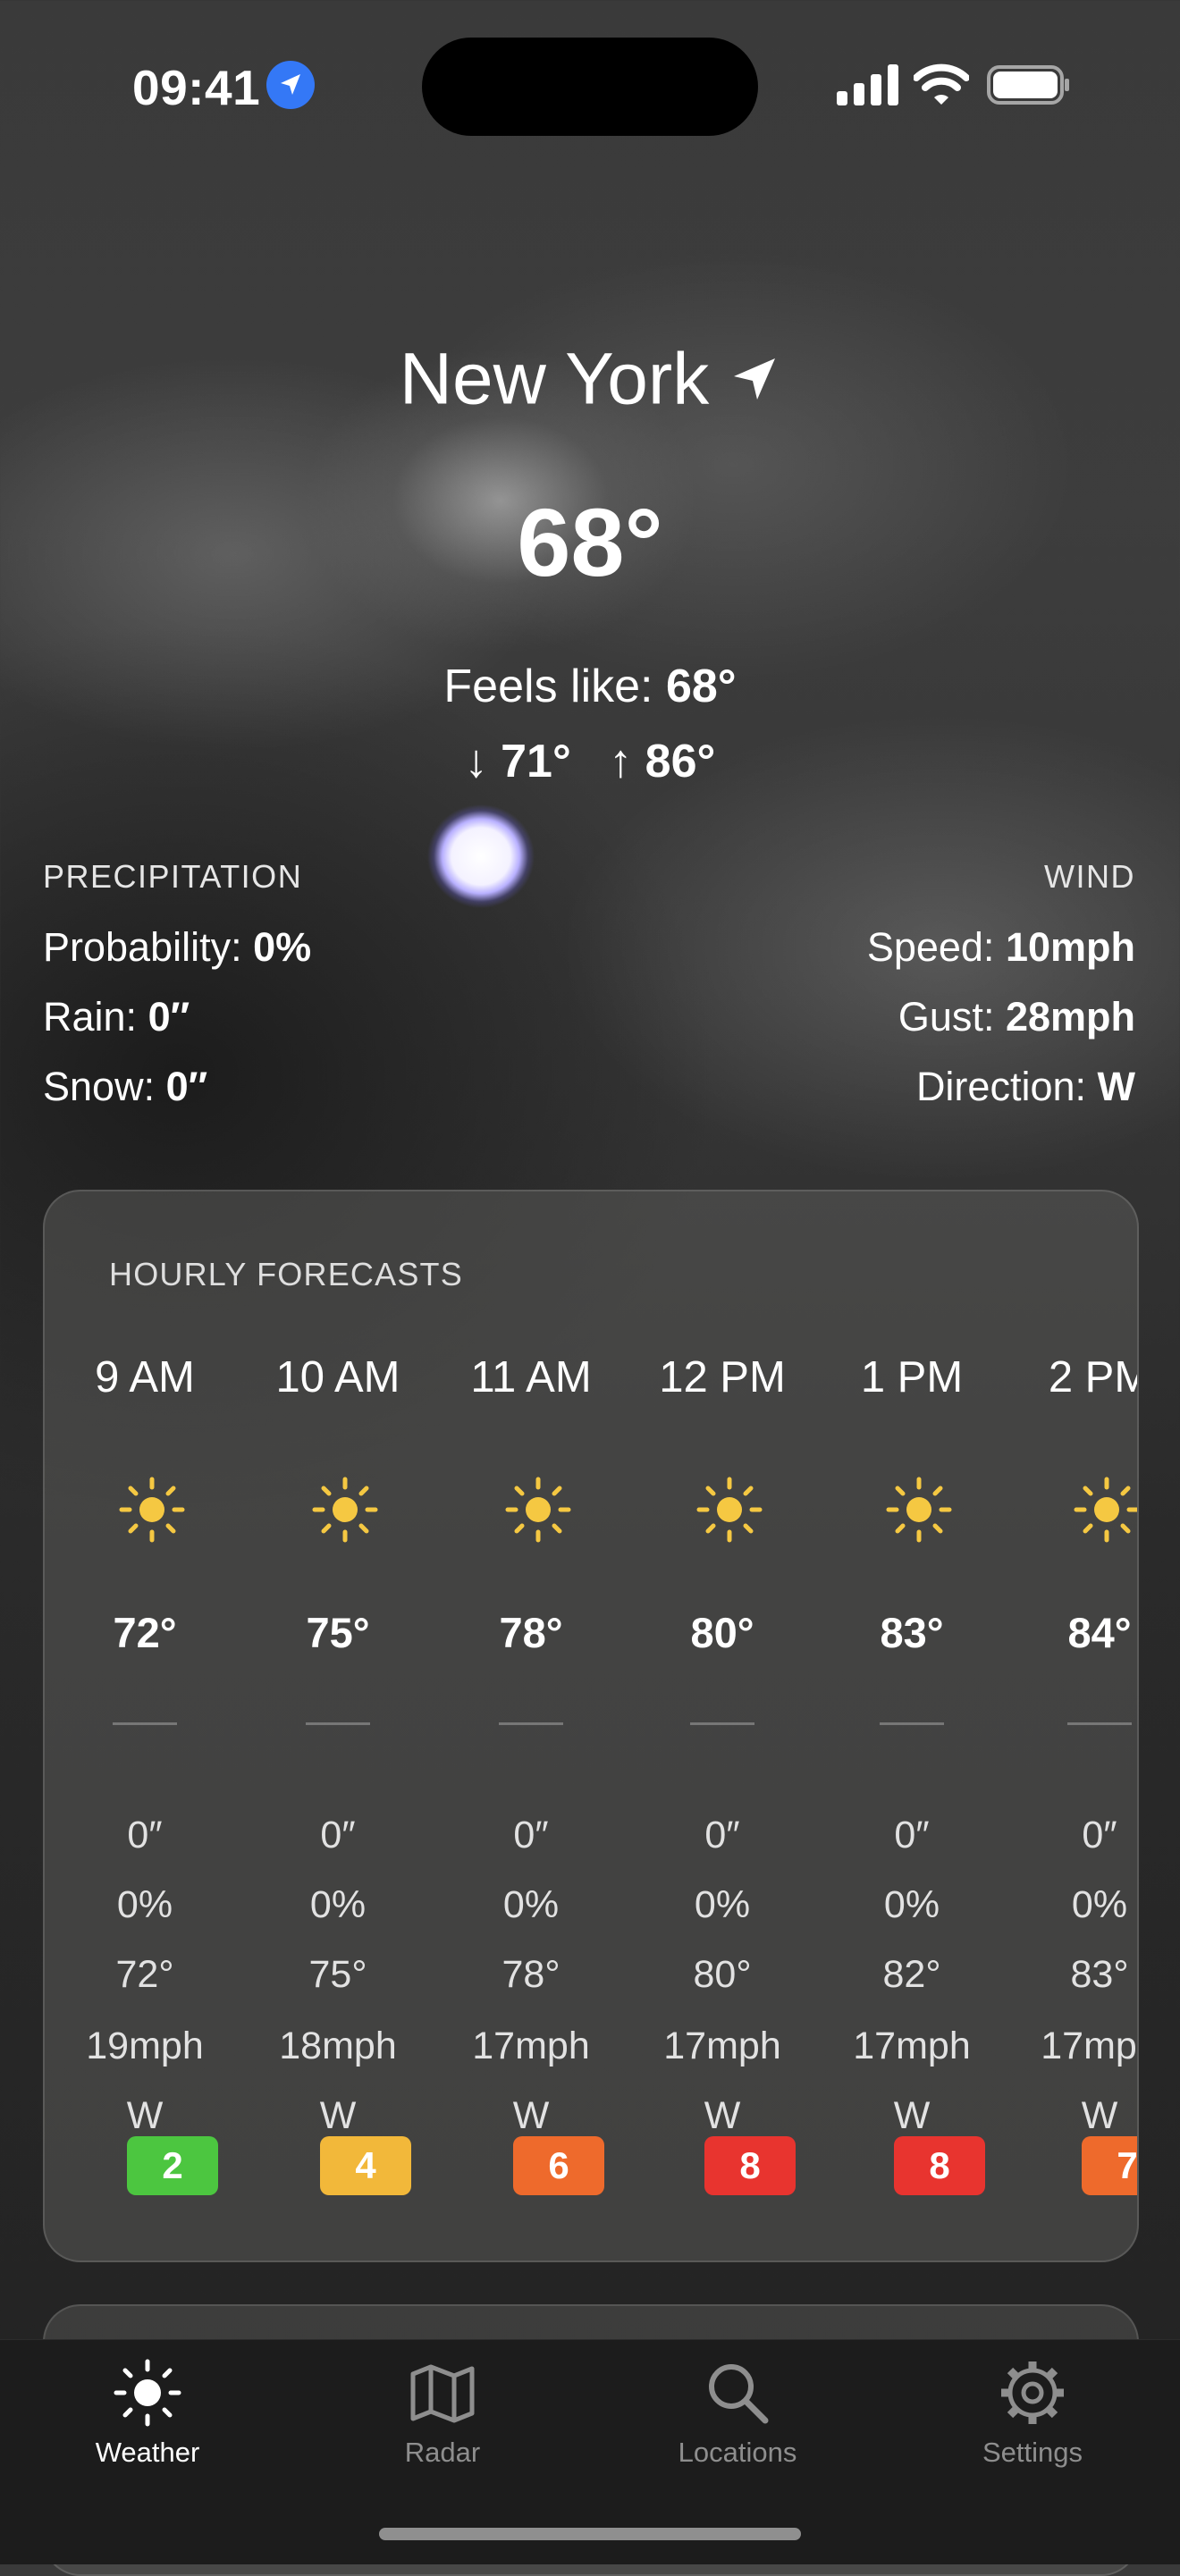  What do you see at coordinates (172, 2166) in the screenshot?
I see `uv-index-badge: 2` at bounding box center [172, 2166].